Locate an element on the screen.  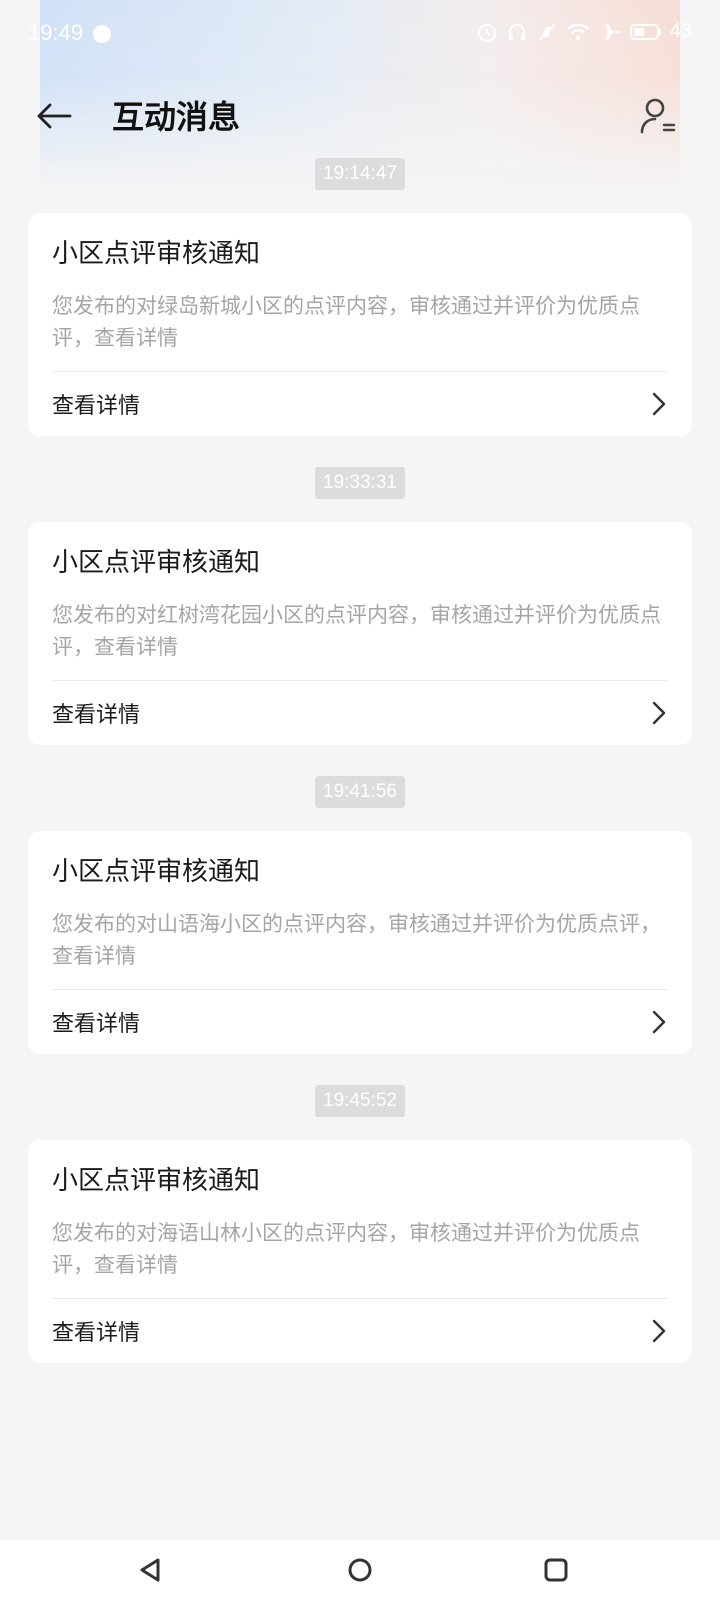
recents-square-icon is located at coordinates (556, 1570).